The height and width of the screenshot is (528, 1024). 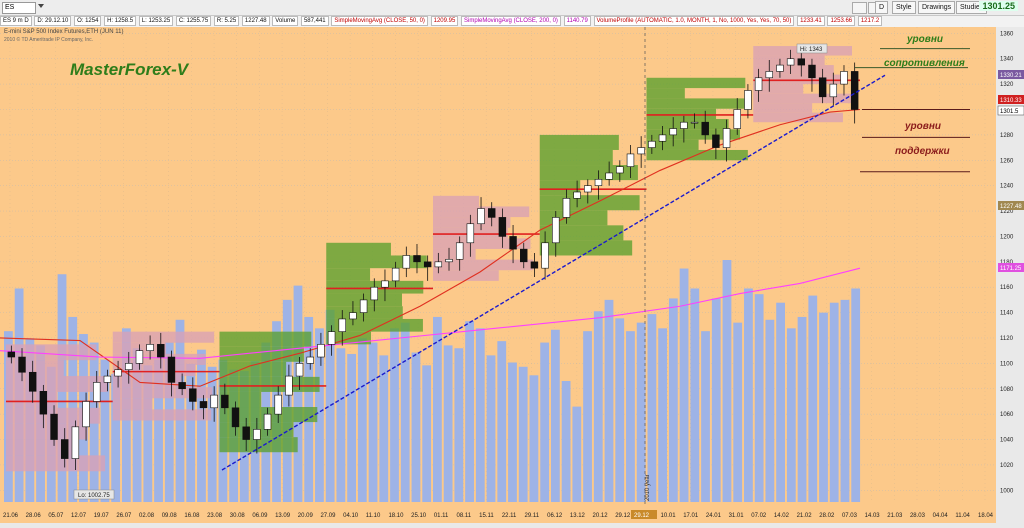 What do you see at coordinates (444, 21) in the screenshot?
I see `sma50-value: 1209.95` at bounding box center [444, 21].